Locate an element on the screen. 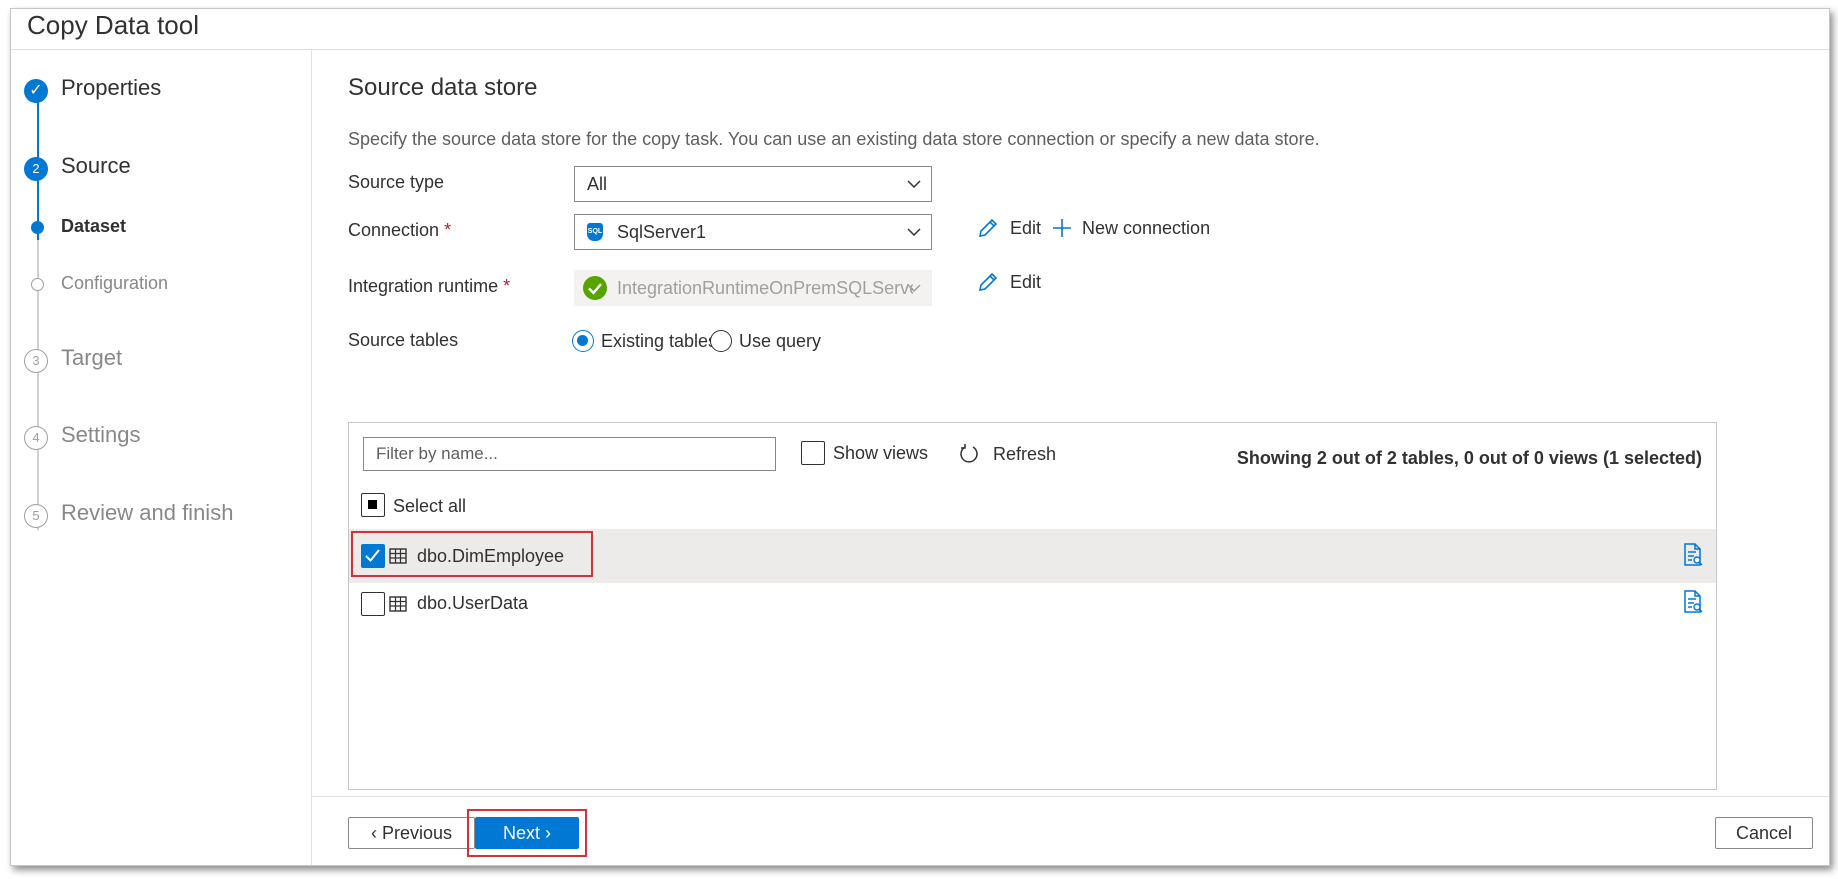 The image size is (1838, 879). table-name: dbo.UserData is located at coordinates (473, 603).